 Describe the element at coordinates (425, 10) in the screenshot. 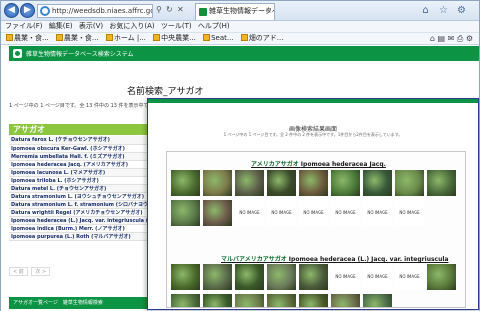

I see `home-icon: ⌂` at that location.